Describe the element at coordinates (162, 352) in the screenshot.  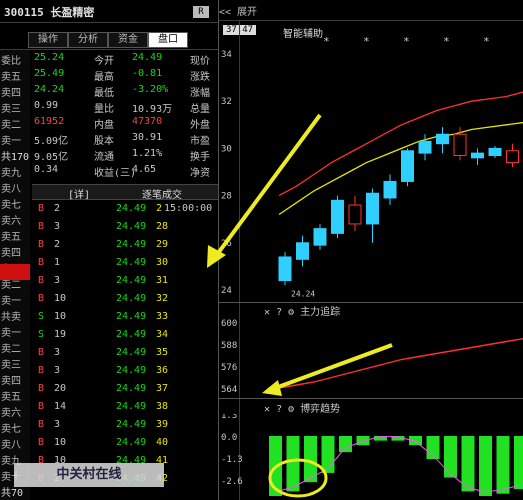
I see `trade-volume: 35` at that location.